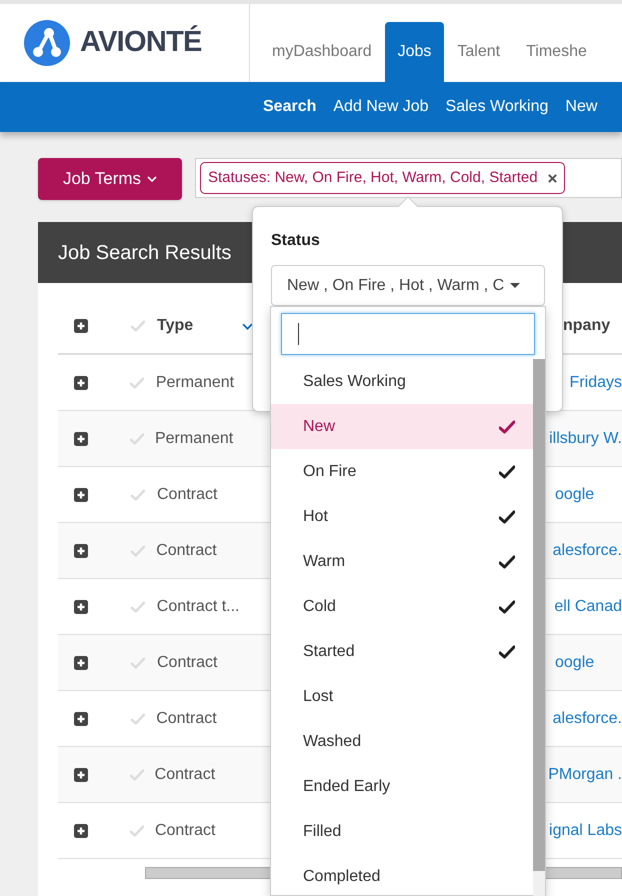  What do you see at coordinates (402, 831) in the screenshot?
I see `status-option: Filled` at bounding box center [402, 831].